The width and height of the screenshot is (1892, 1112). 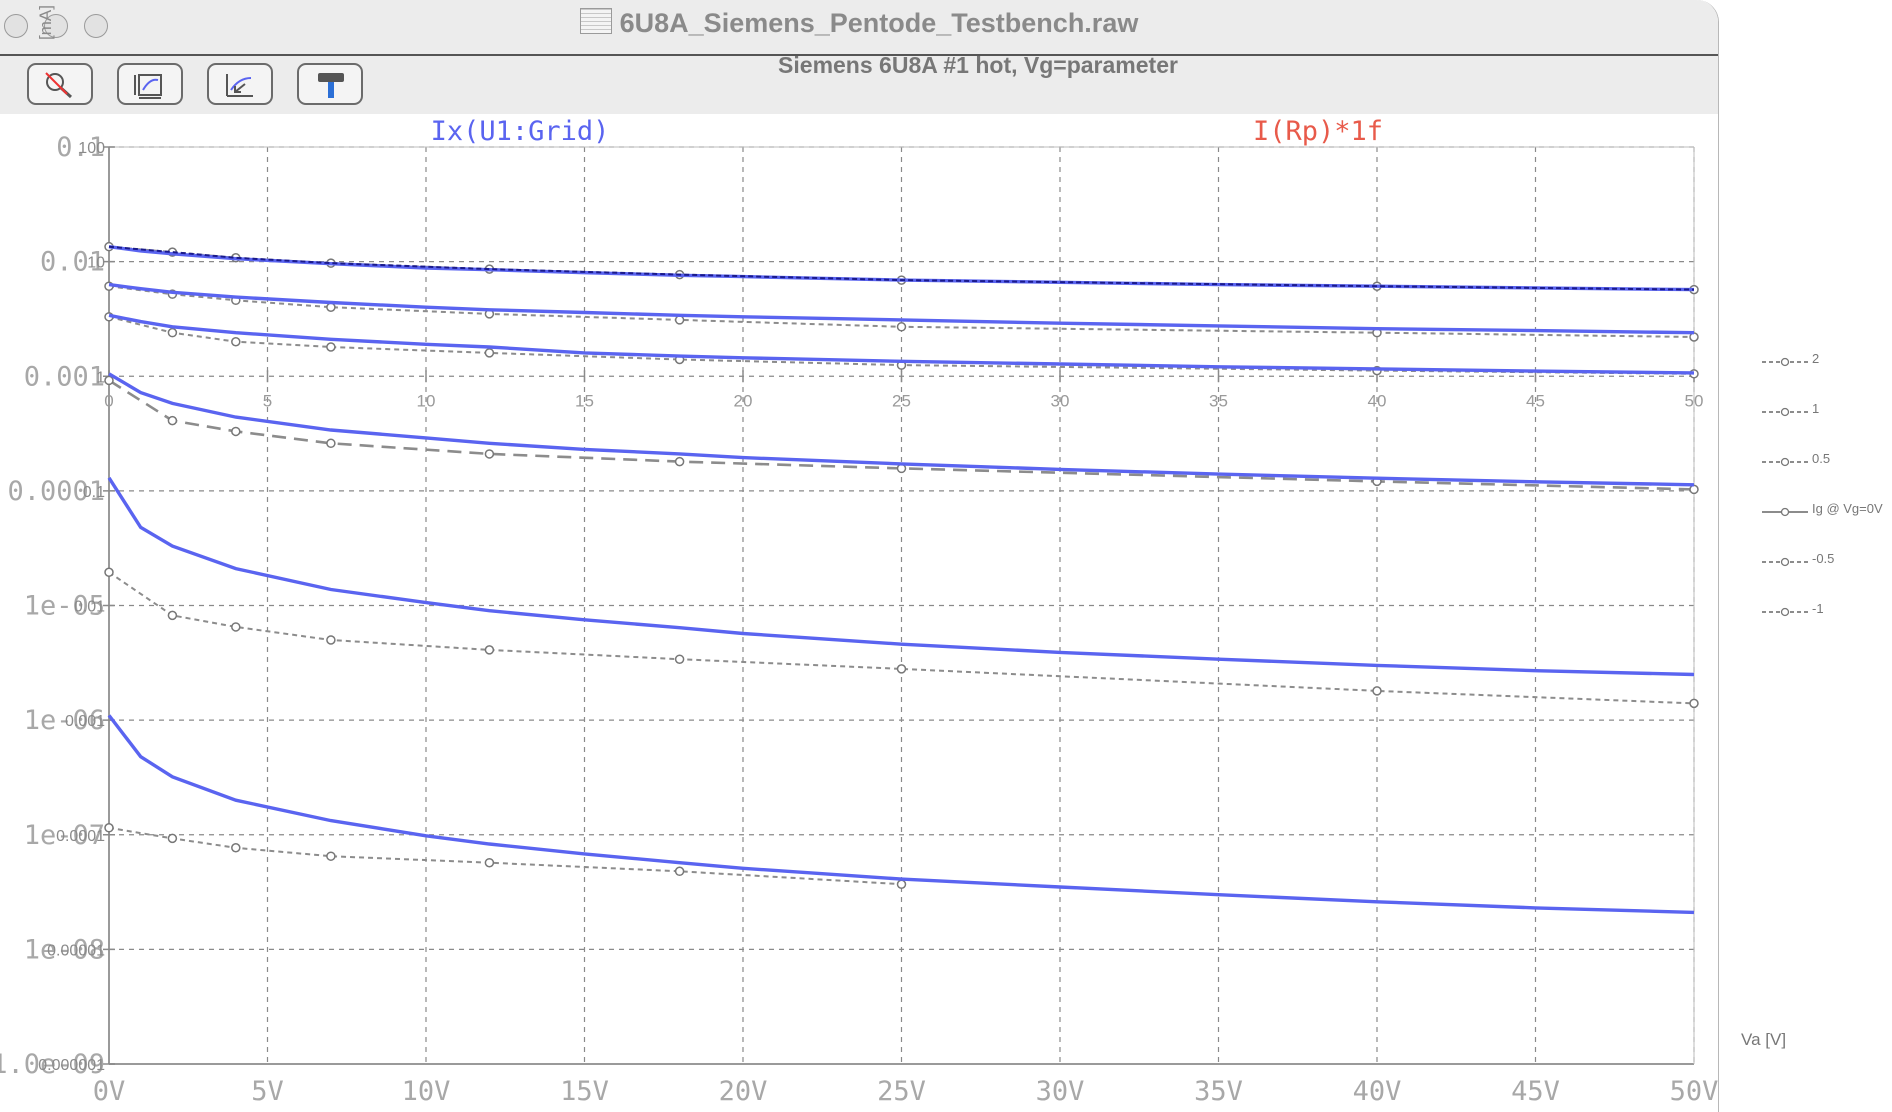 What do you see at coordinates (1847, 508) in the screenshot?
I see `legend-label: Ig @ Vg=0V` at bounding box center [1847, 508].